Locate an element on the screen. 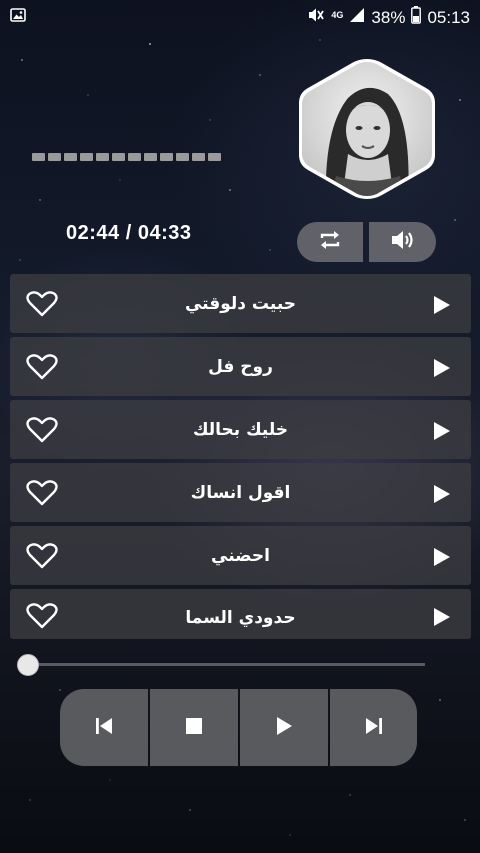 Image resolution: width=480 pixels, height=853 pixels. track-title: روح فل is located at coordinates (240, 366).